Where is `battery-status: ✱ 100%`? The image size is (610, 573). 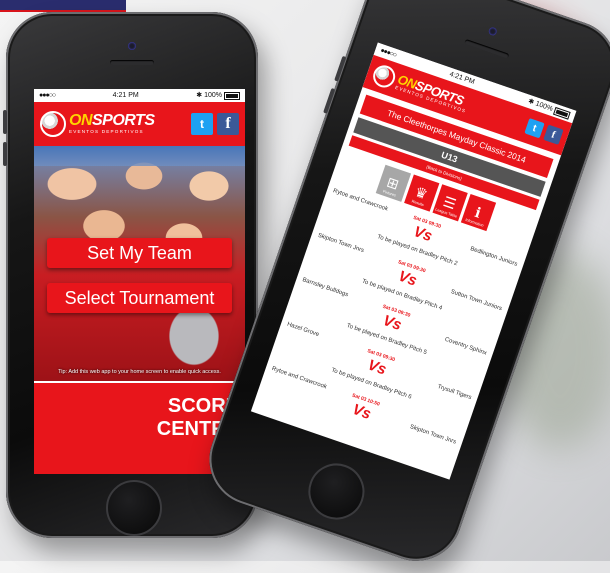 battery-status: ✱ 100% is located at coordinates (218, 95).